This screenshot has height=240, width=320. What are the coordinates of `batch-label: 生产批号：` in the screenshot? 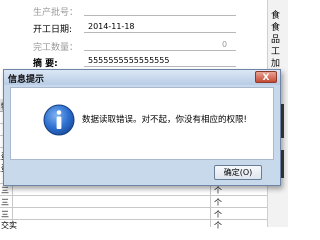 It's located at (56, 13).